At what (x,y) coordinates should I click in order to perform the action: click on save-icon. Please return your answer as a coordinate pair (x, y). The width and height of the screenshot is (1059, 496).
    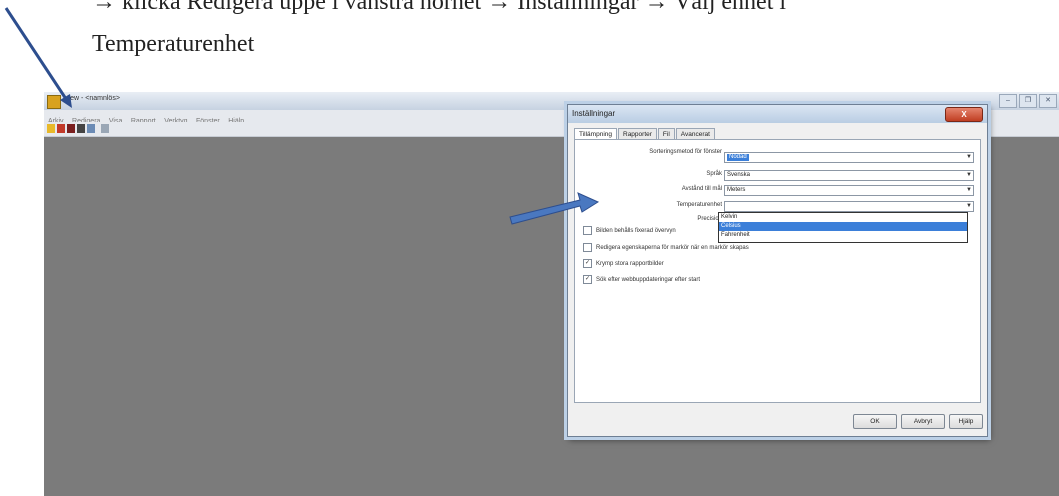
    Looking at the image, I should click on (61, 128).